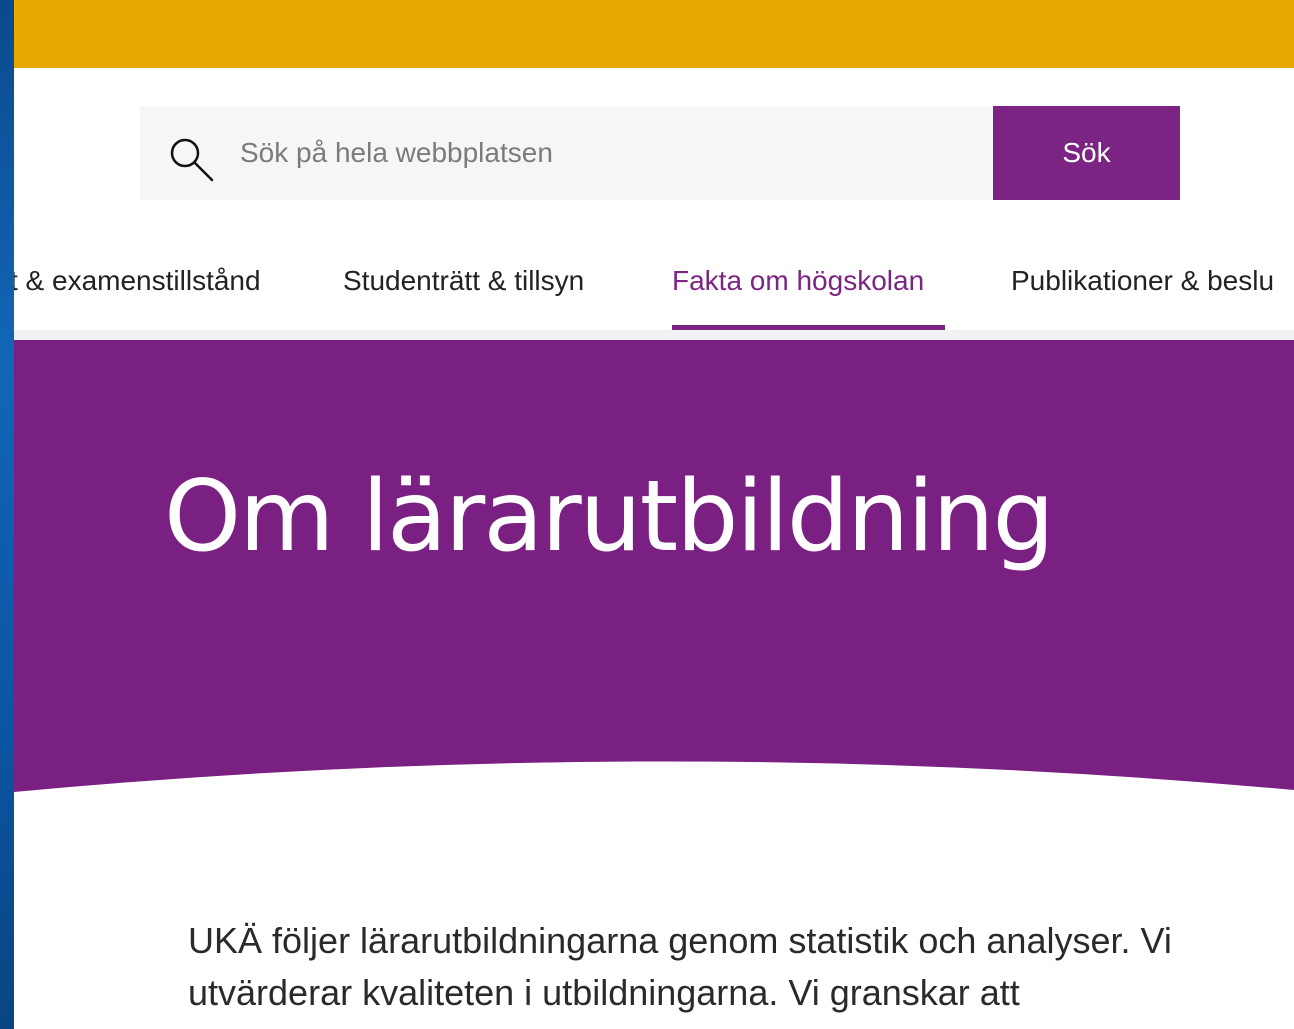 Image resolution: width=1294 pixels, height=1029 pixels. I want to click on search-icon, so click(192, 160).